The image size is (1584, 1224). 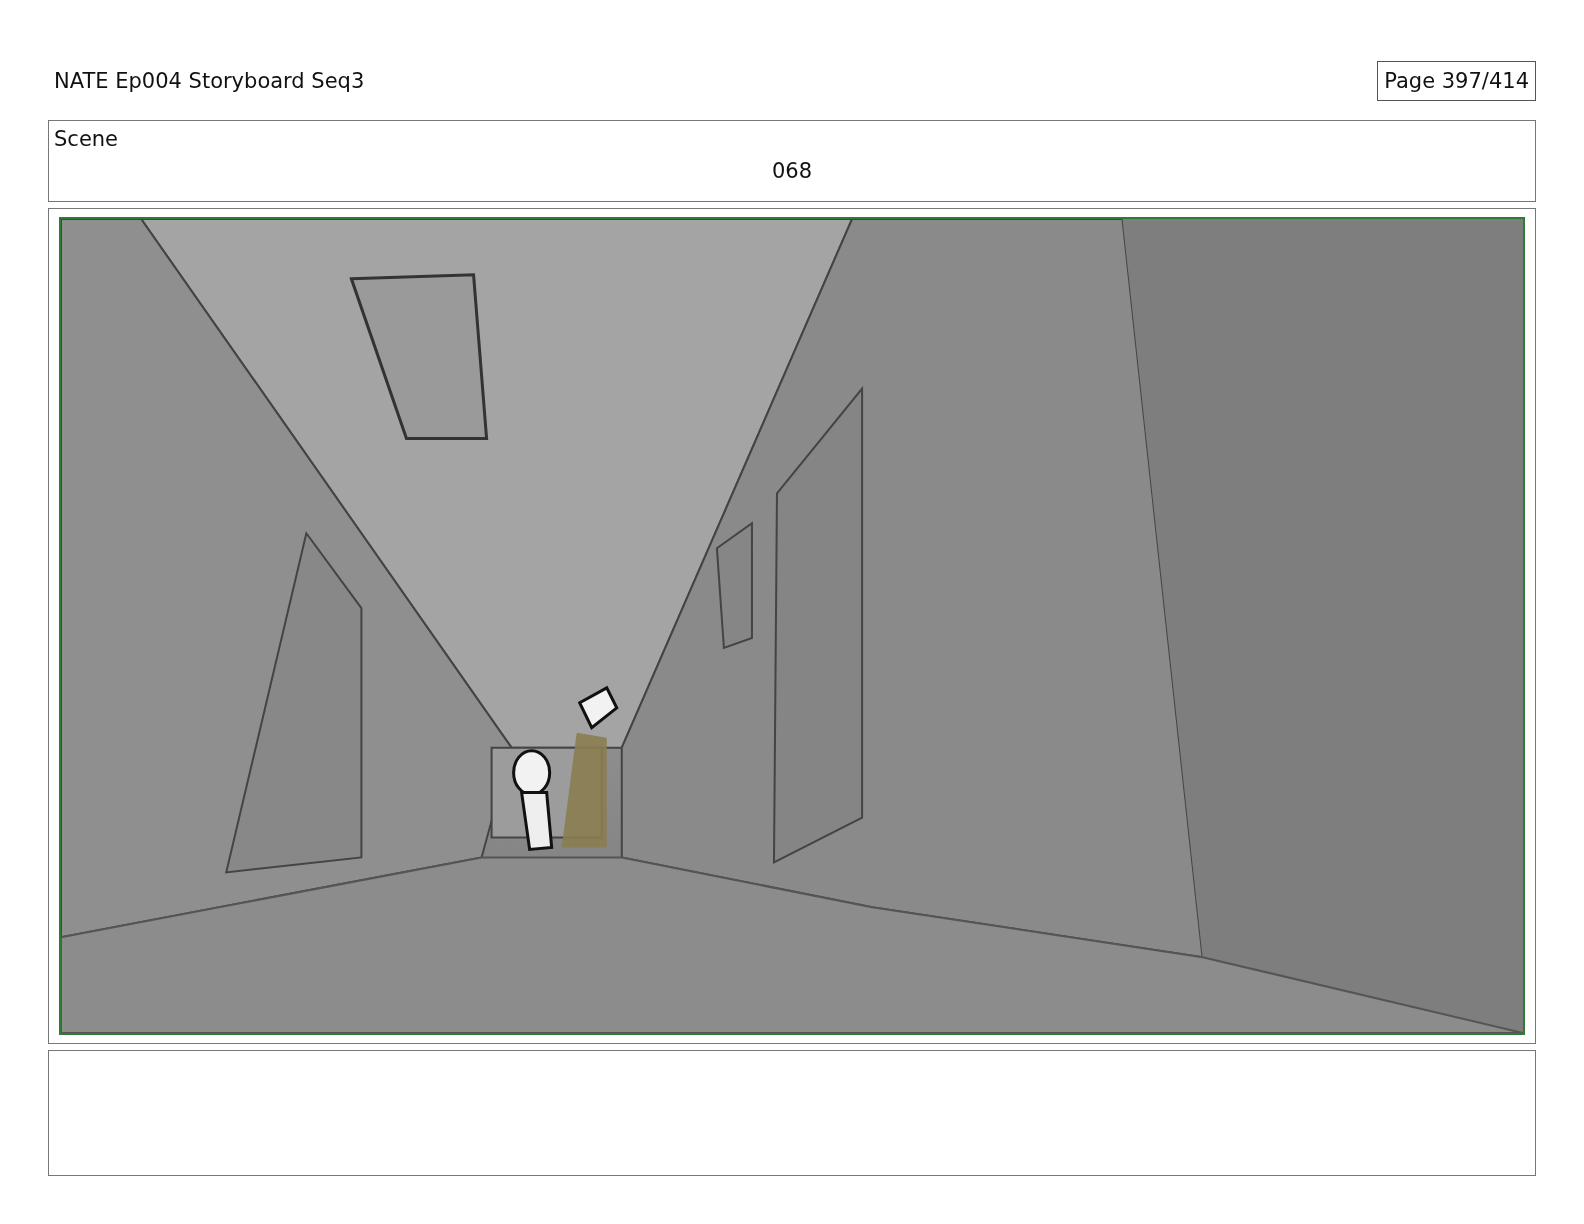 I want to click on scene-number: 068, so click(x=792, y=171).